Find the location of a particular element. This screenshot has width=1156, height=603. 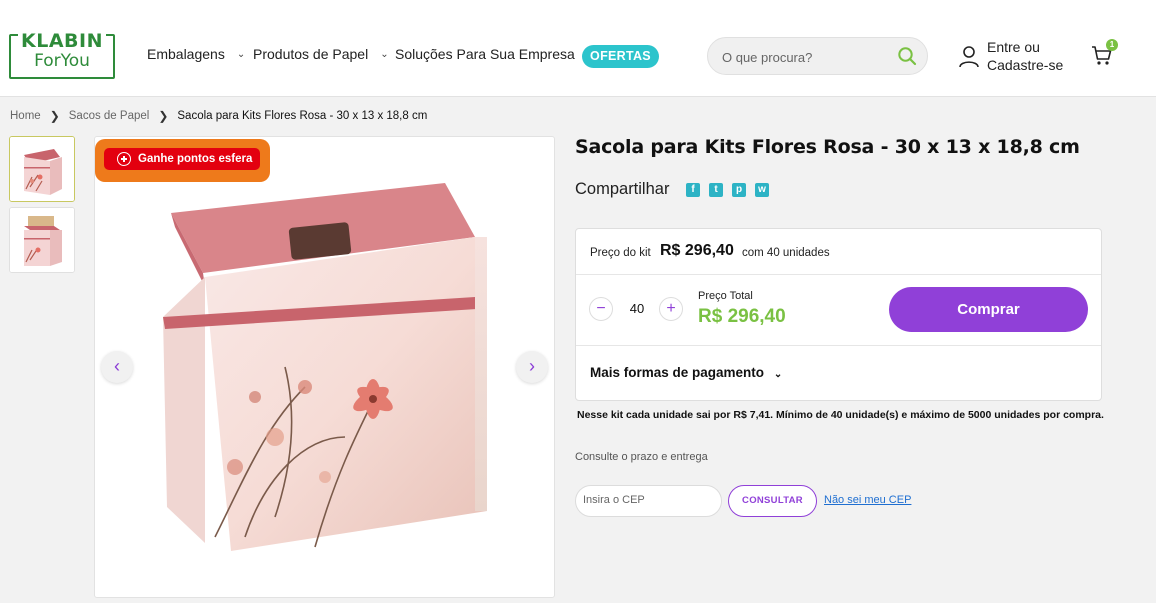

points-badge: Ganhe pontos esfera is located at coordinates (182, 160).